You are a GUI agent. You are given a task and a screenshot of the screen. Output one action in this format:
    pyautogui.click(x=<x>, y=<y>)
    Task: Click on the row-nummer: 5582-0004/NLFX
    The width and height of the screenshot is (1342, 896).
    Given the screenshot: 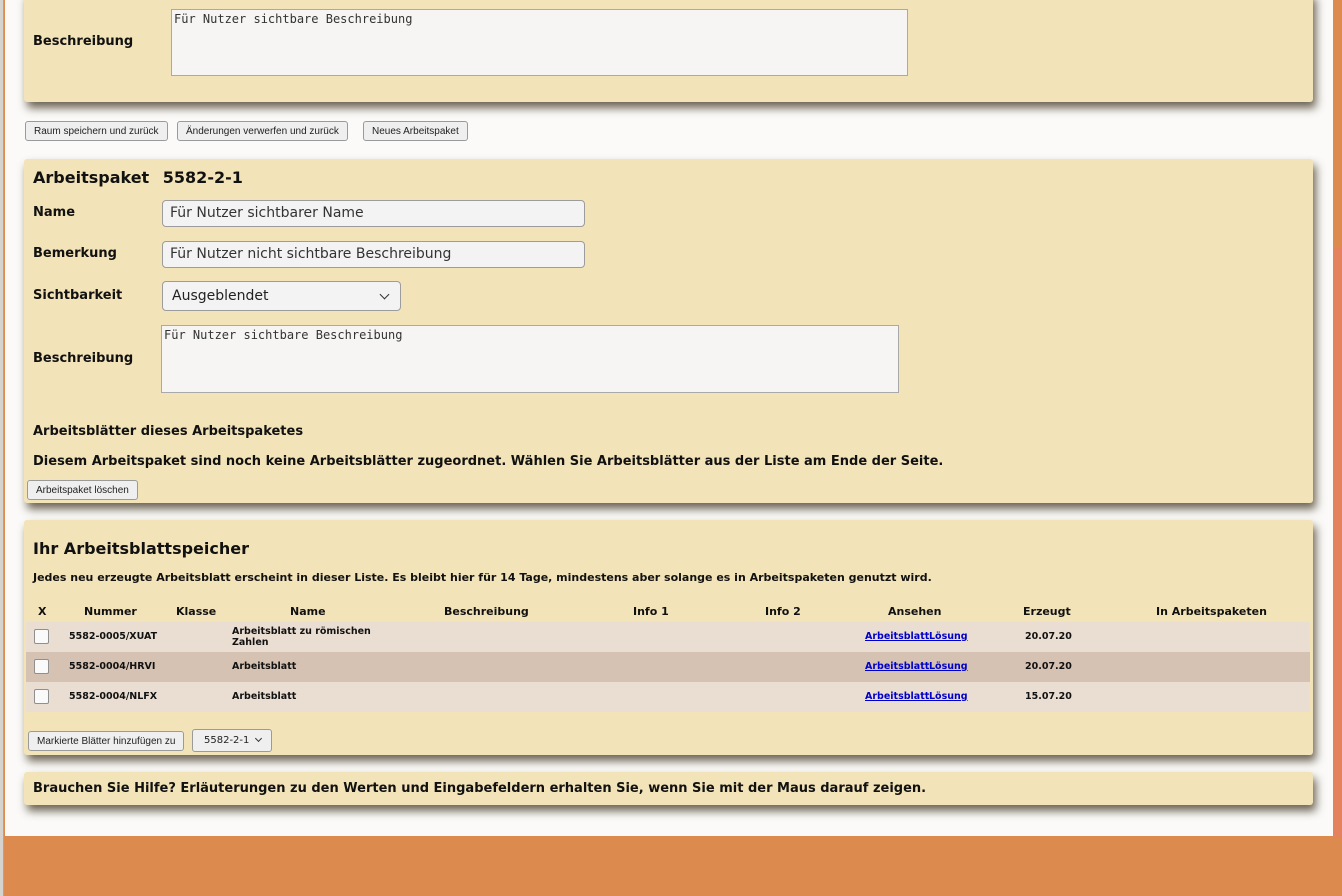 What is the action you would take?
    pyautogui.click(x=113, y=696)
    